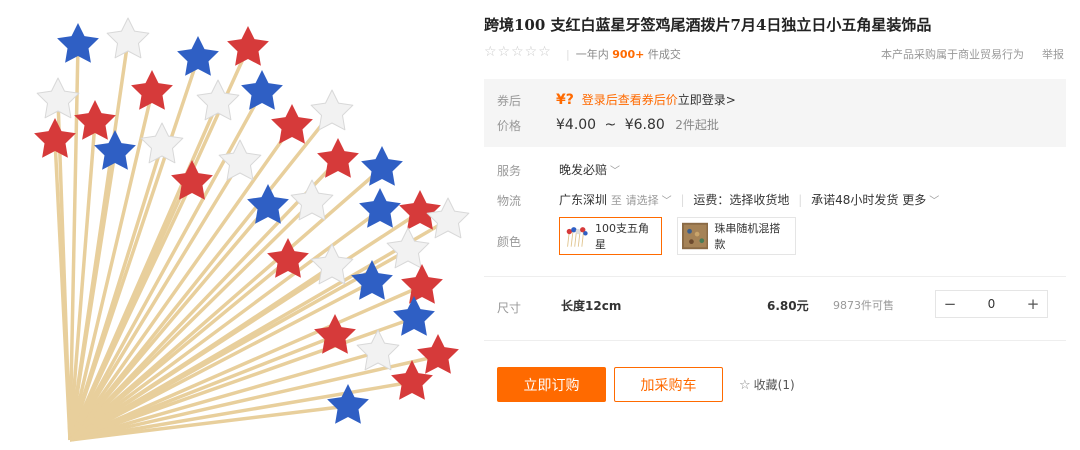 The image size is (1080, 450). I want to click on favorite-button: ☆ 收藏(1), so click(767, 384).